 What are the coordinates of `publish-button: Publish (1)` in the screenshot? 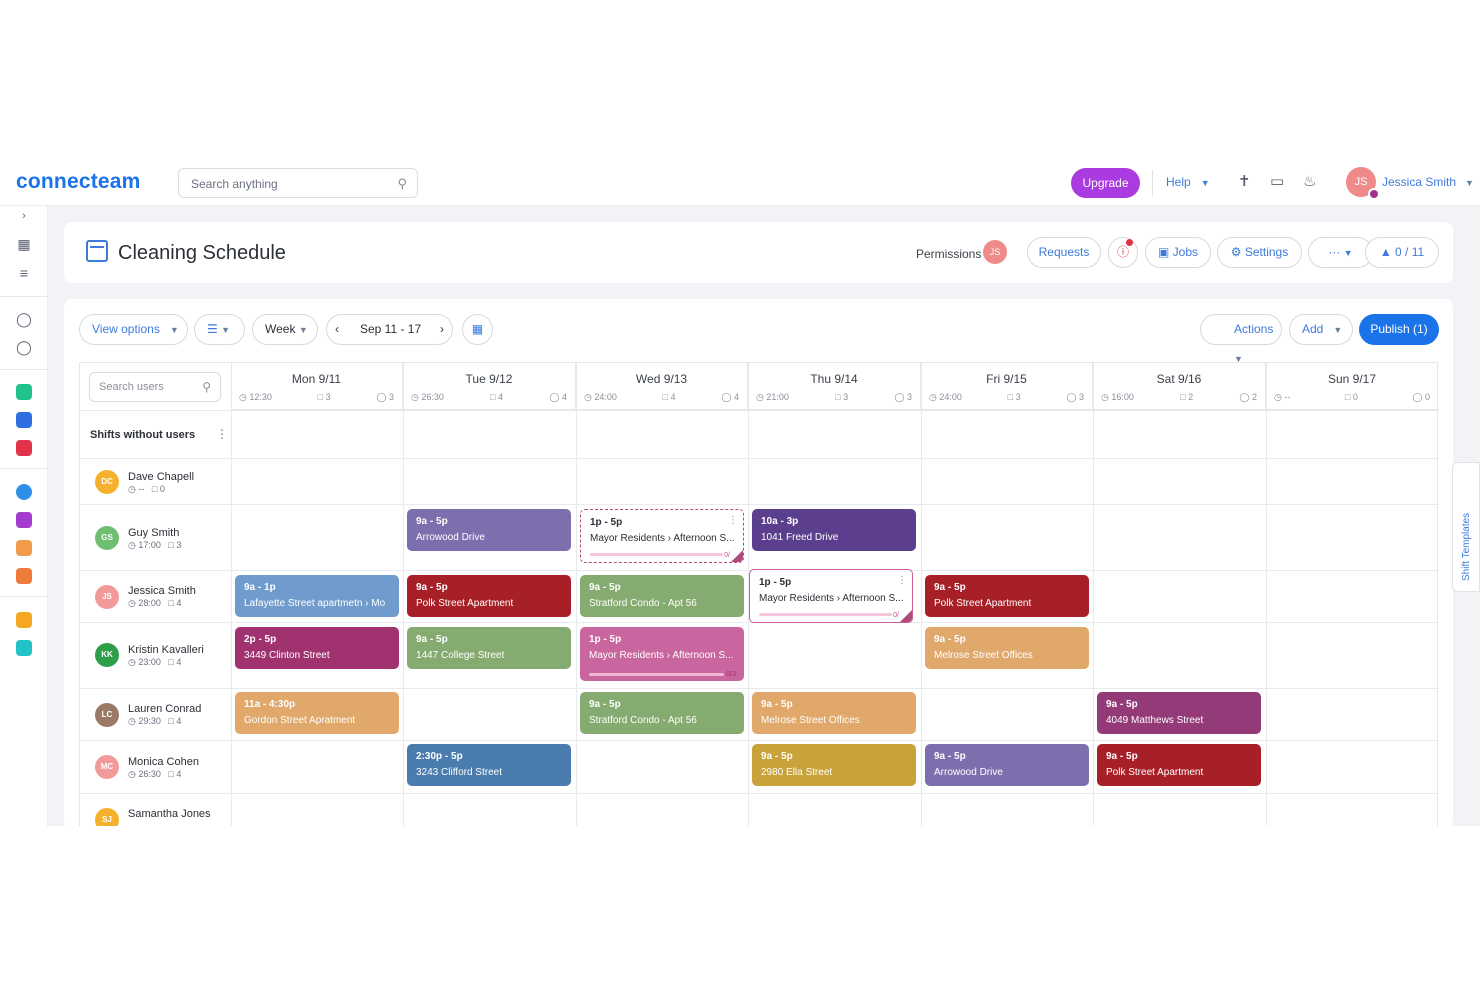 It's located at (1399, 329).